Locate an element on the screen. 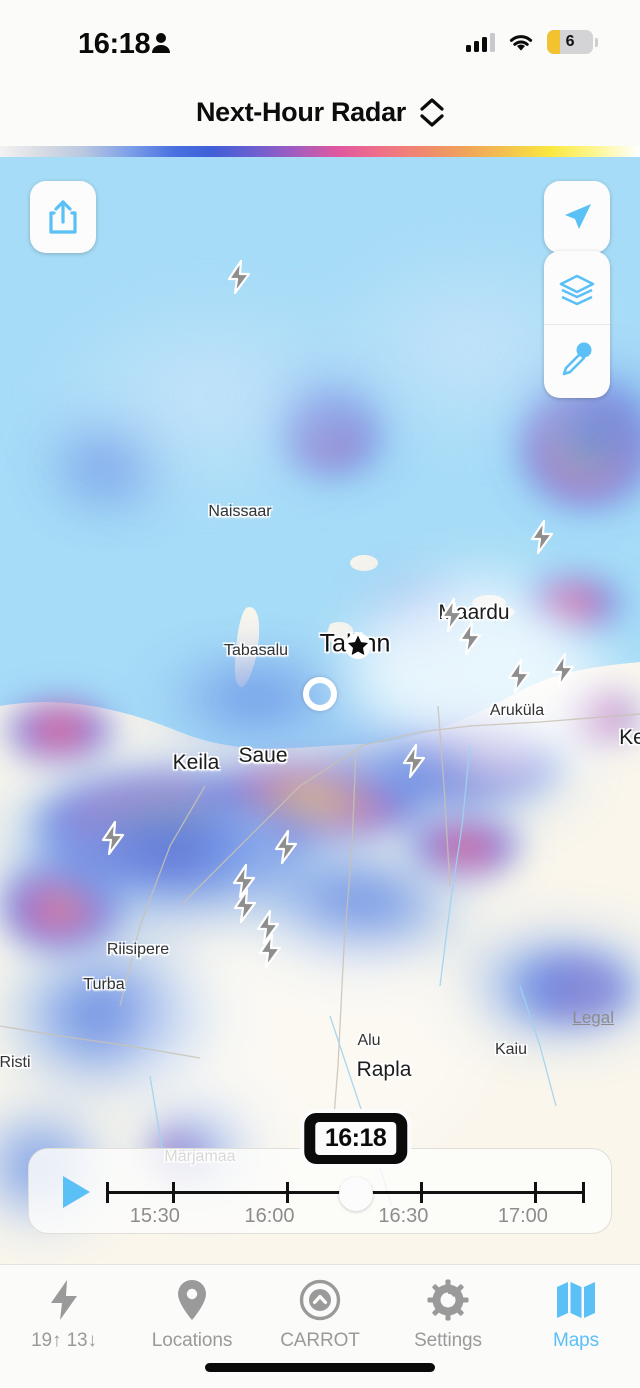 This screenshot has width=640, height=1388. layers-icon is located at coordinates (577, 289).